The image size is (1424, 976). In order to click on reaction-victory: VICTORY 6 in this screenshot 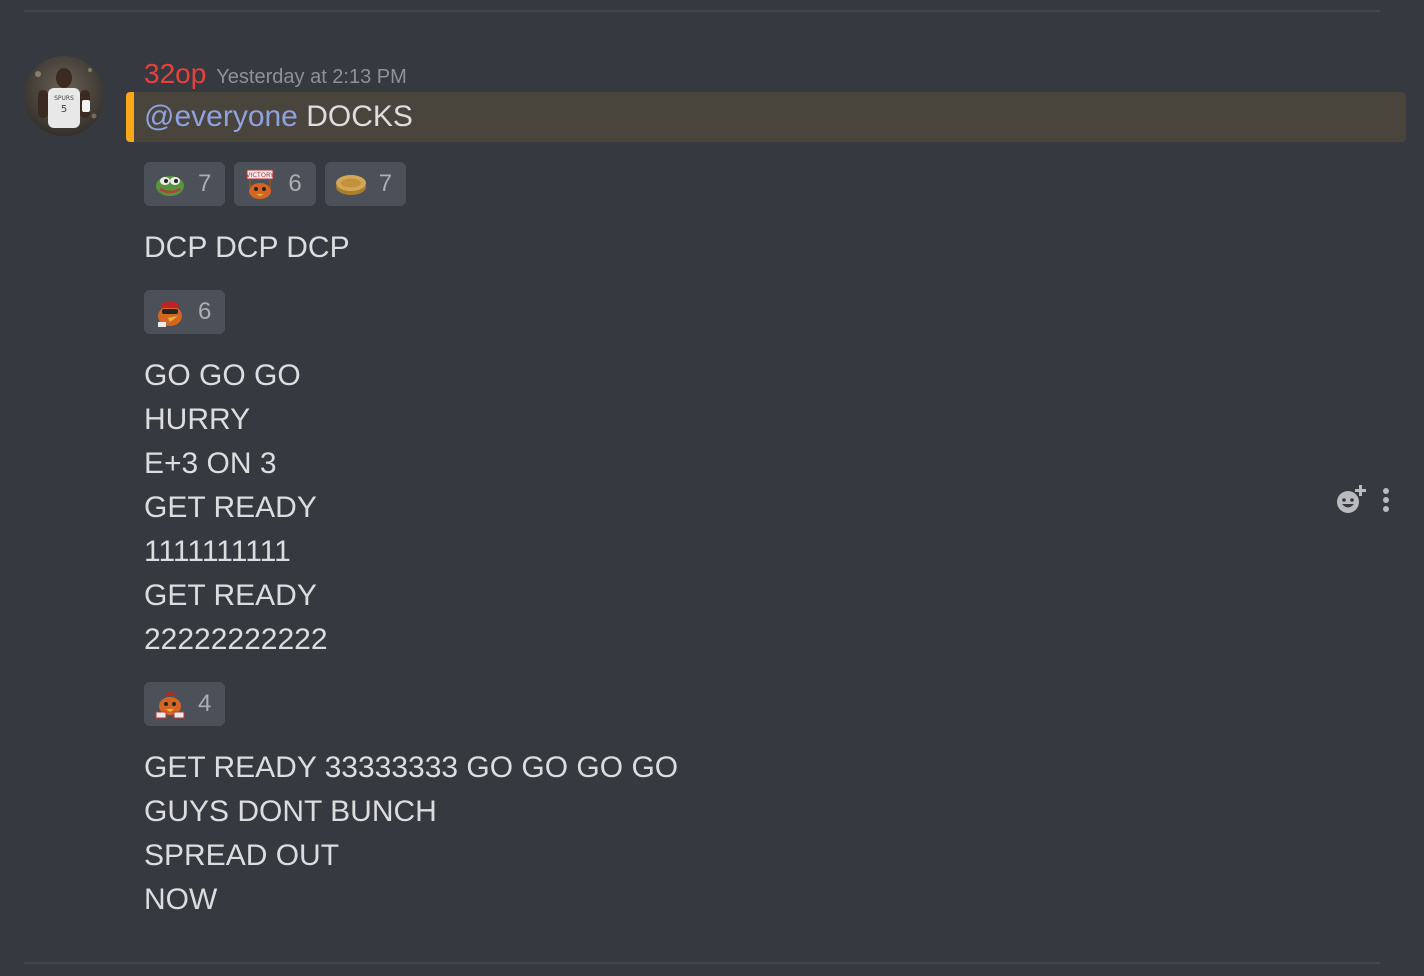, I will do `click(275, 184)`.